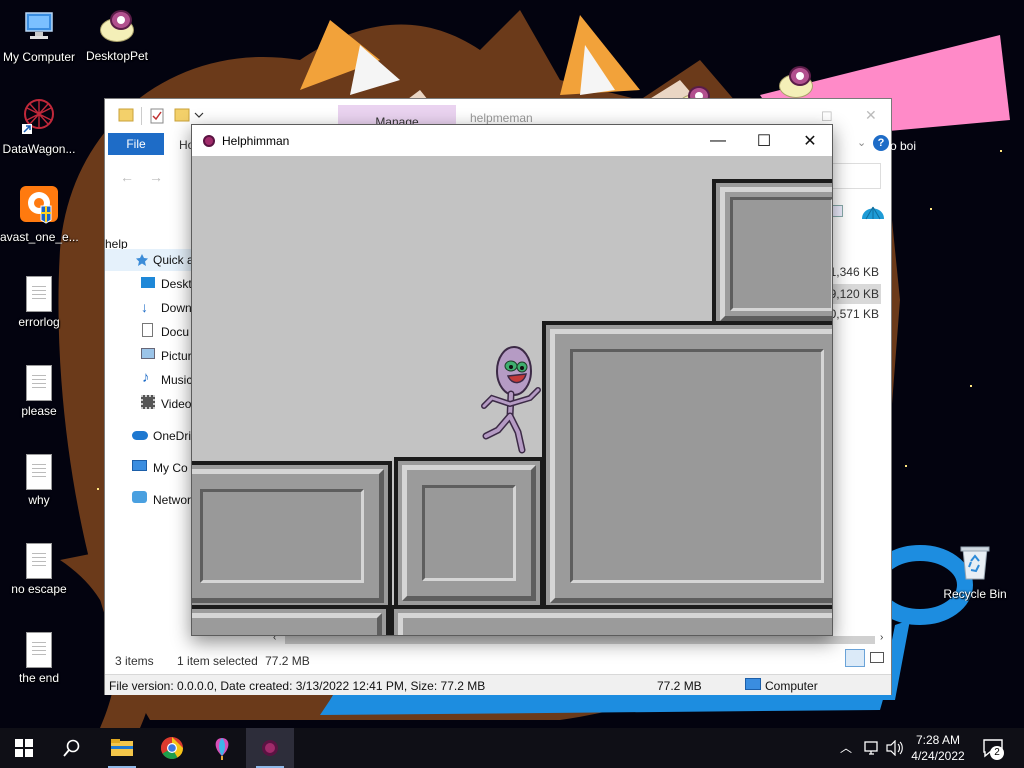 This screenshot has height=768, width=1024. I want to click on back-arrow-icon: ←, so click(127, 177).